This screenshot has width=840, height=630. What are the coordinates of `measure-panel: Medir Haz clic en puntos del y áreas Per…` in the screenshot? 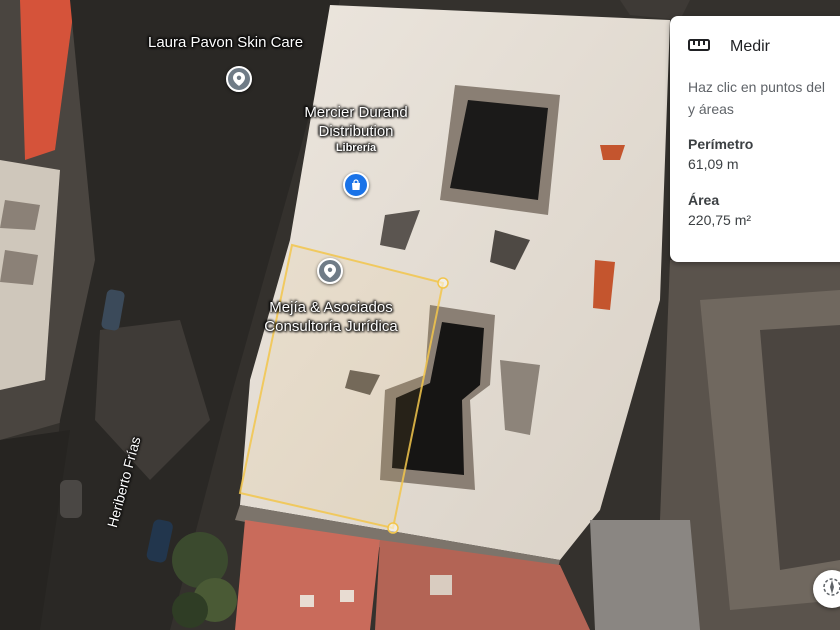 It's located at (755, 139).